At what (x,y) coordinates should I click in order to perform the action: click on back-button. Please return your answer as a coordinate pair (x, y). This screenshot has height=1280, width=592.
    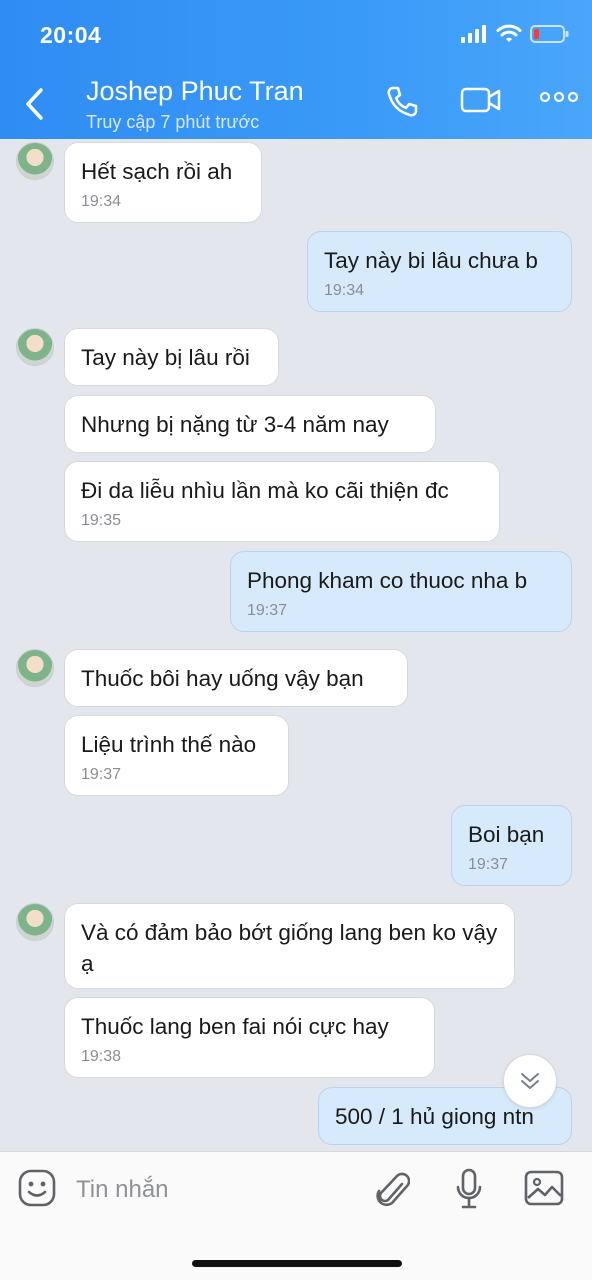
    Looking at the image, I should click on (34, 104).